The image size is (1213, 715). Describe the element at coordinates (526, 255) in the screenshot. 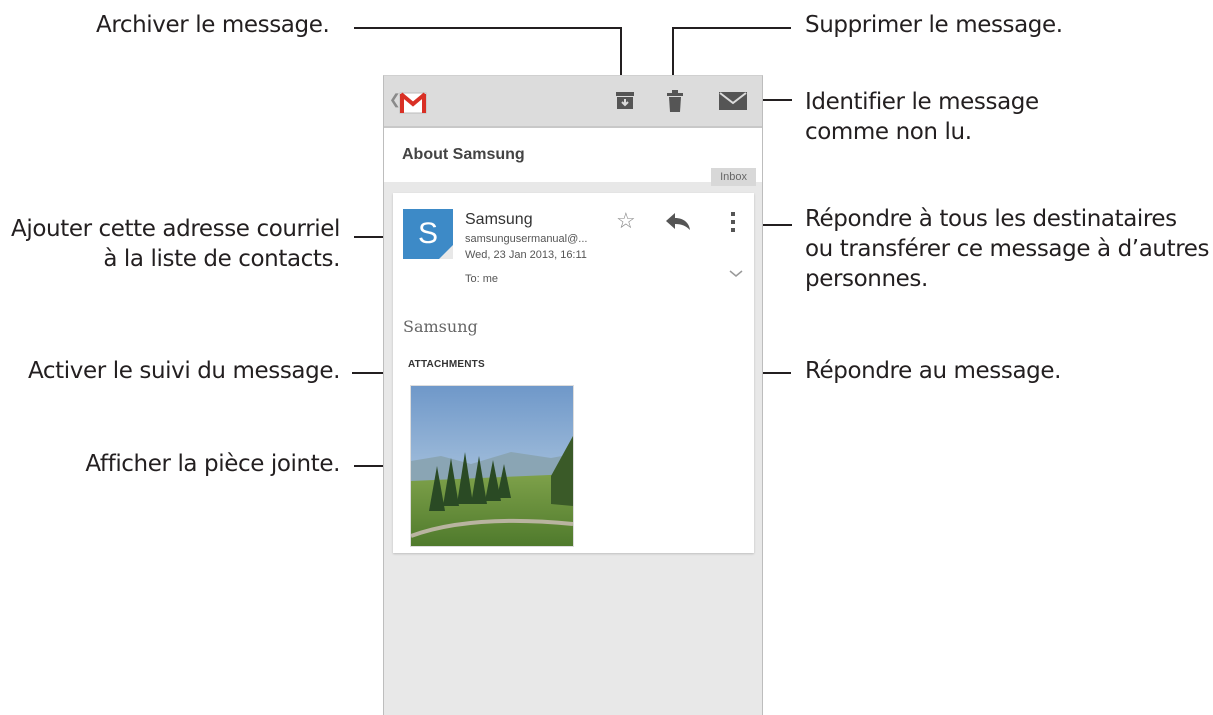

I see `message-date: Wed, 23 Jan 2013, 16:11` at that location.